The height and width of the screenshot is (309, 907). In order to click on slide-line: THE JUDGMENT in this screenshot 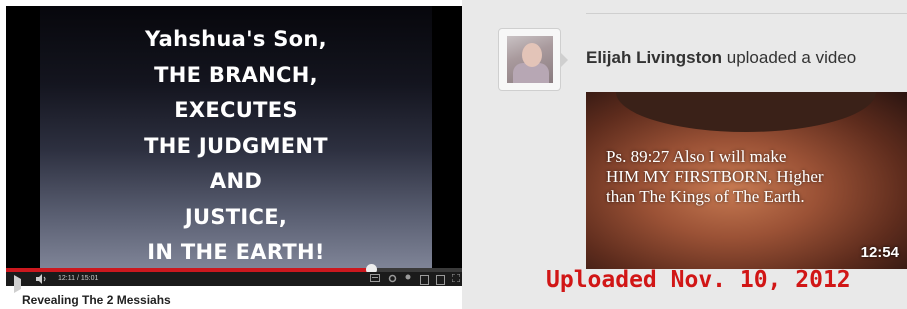, I will do `click(236, 145)`.